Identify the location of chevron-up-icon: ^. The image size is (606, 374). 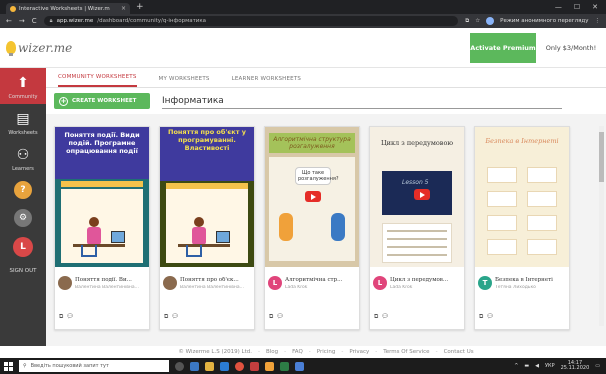
(516, 366).